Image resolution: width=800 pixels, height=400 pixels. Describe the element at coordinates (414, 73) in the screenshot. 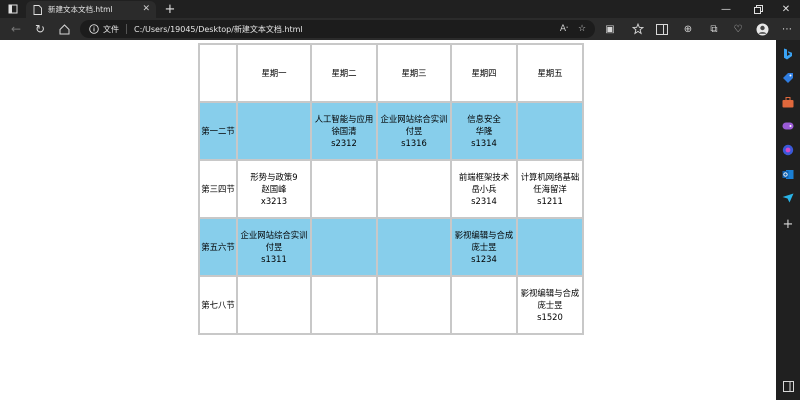

I see `header-cell-wednesday: 星期三` at that location.